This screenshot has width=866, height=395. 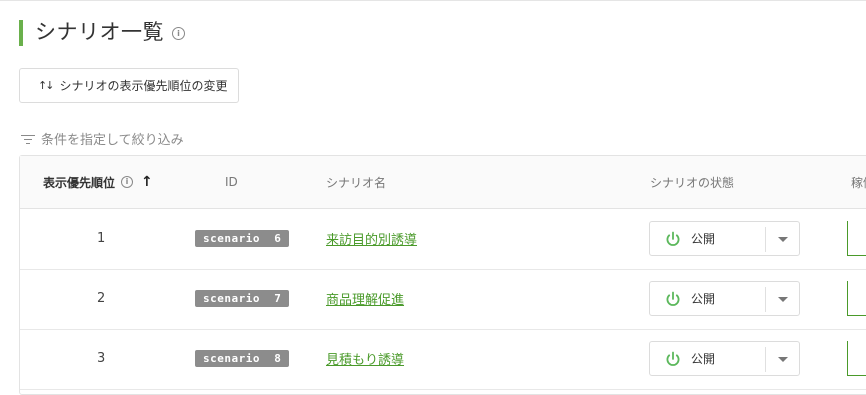 What do you see at coordinates (28, 139) in the screenshot?
I see `filter-icon` at bounding box center [28, 139].